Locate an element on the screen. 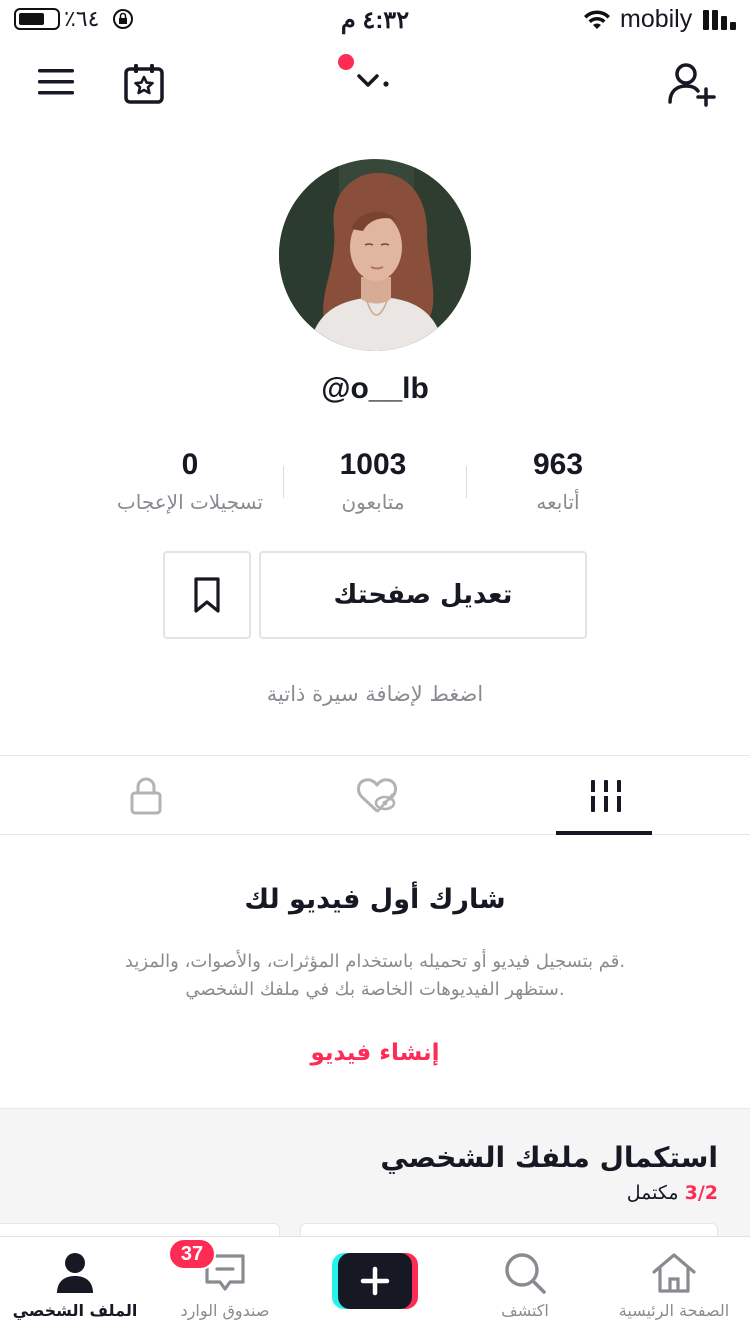 The height and width of the screenshot is (1331, 750). complete-profile-progress: 3/2 مكتمل is located at coordinates (672, 1193).